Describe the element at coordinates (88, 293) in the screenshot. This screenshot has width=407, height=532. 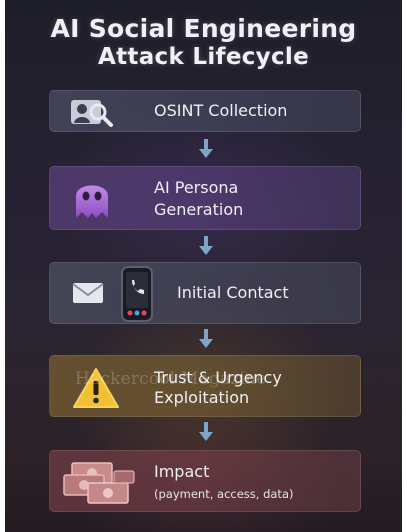
I see `envelope-icon` at that location.